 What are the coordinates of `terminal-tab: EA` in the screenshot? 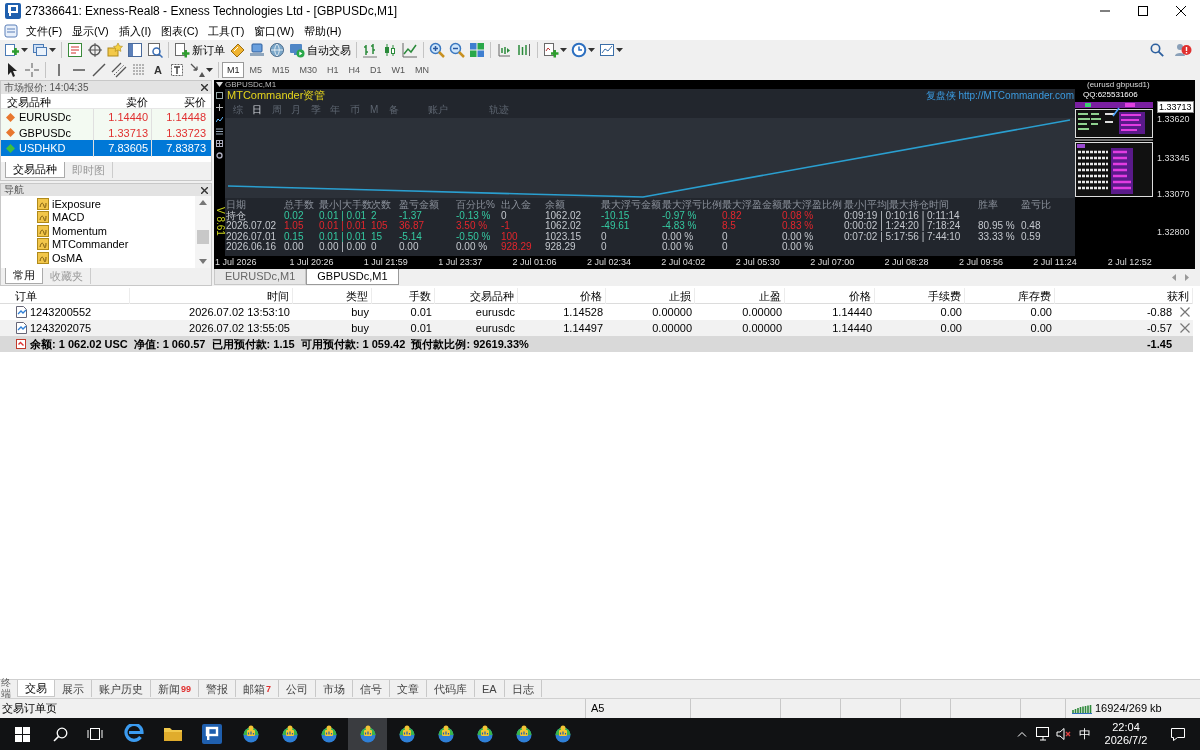 It's located at (490, 688).